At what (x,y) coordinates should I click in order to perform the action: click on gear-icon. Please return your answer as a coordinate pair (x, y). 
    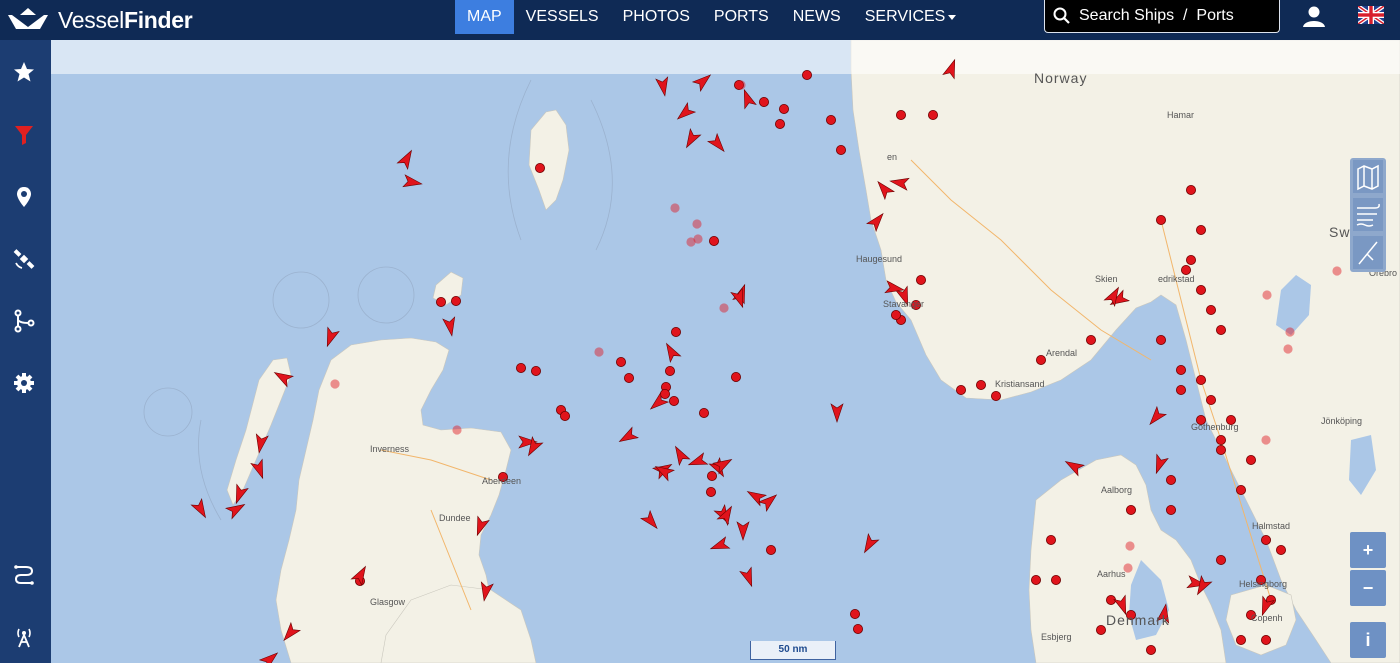
    Looking at the image, I should click on (24, 383).